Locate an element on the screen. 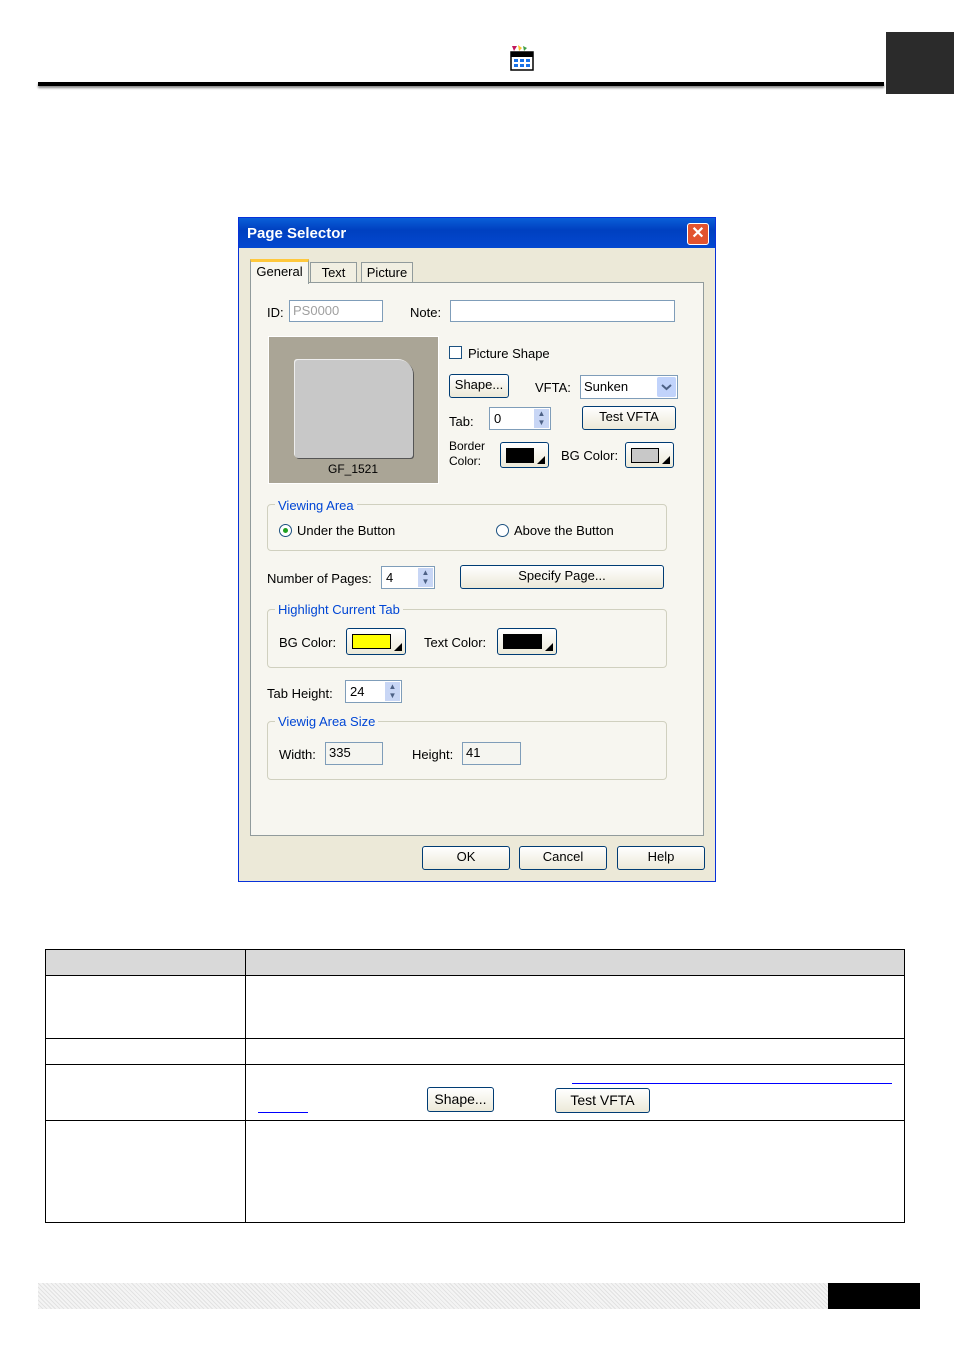  pages-label: Number of Pages: is located at coordinates (319, 578).